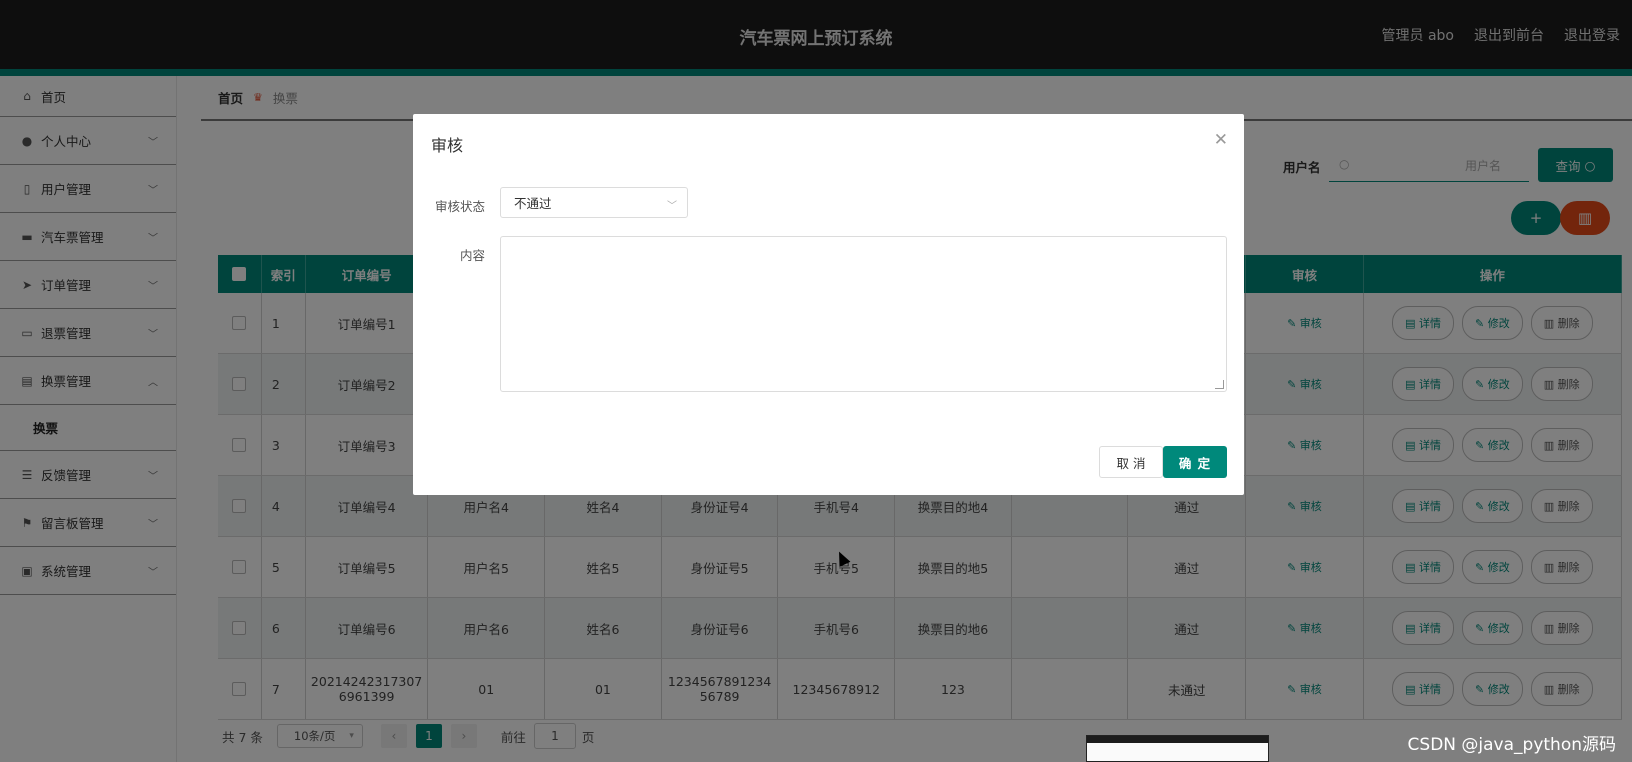  I want to click on close-icon: ✕, so click(1221, 140).